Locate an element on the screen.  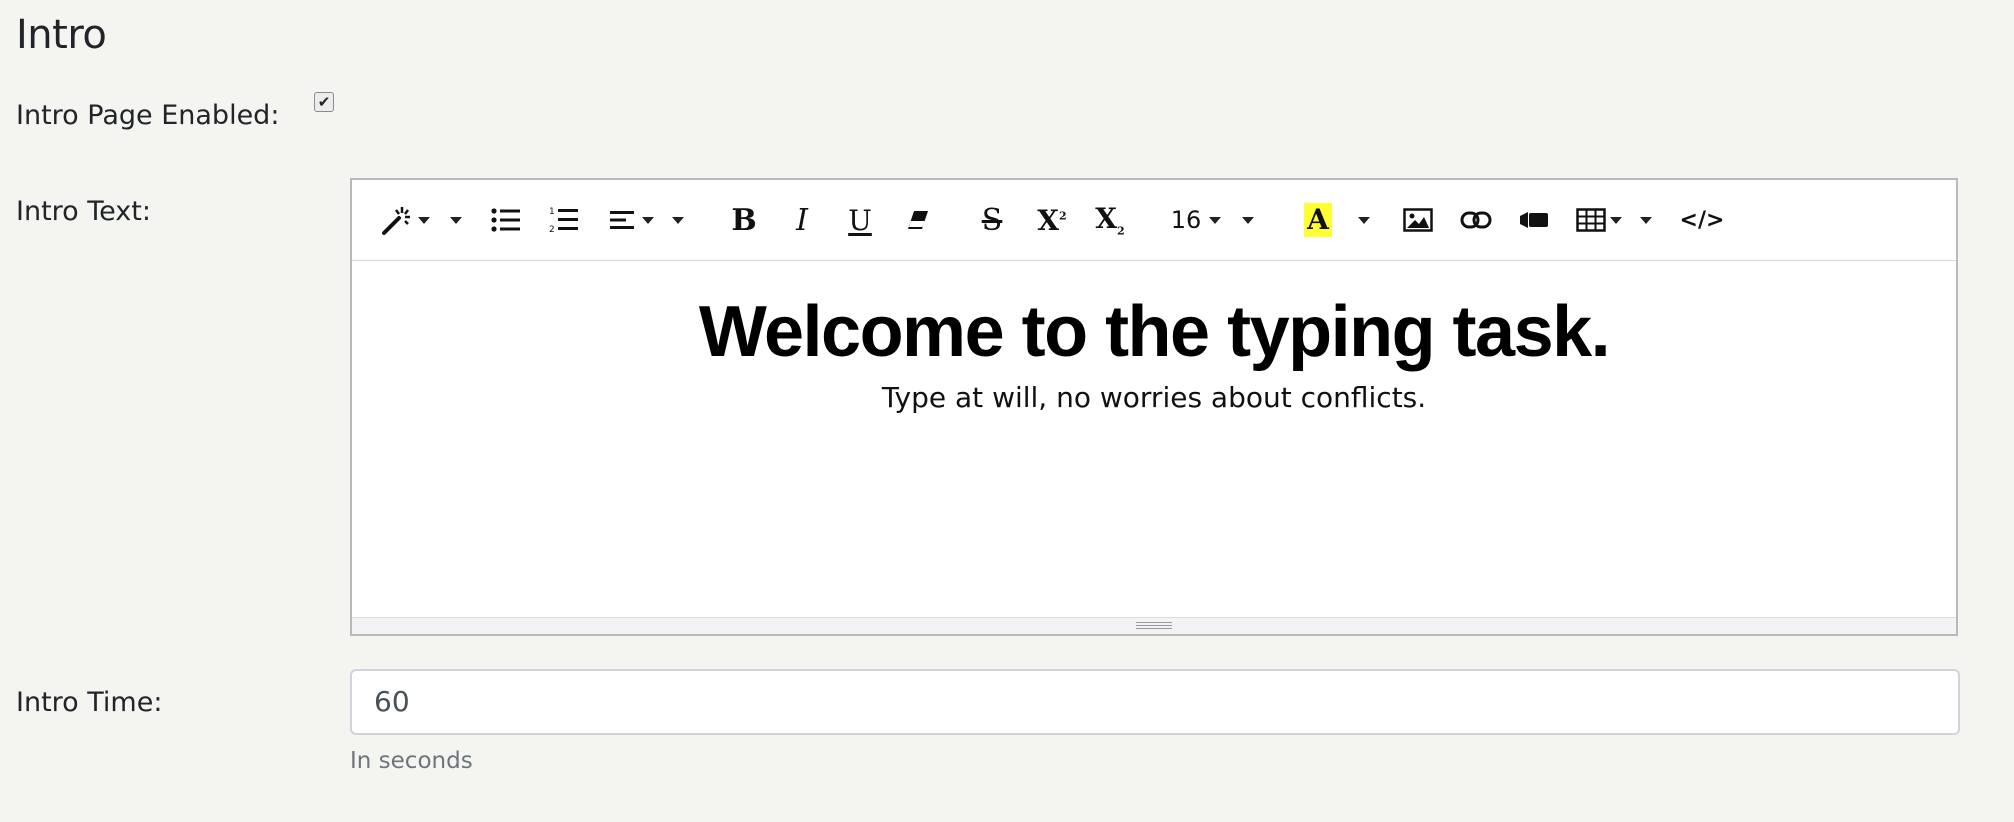
intro-enabled-checkbox: ✔ is located at coordinates (324, 102).